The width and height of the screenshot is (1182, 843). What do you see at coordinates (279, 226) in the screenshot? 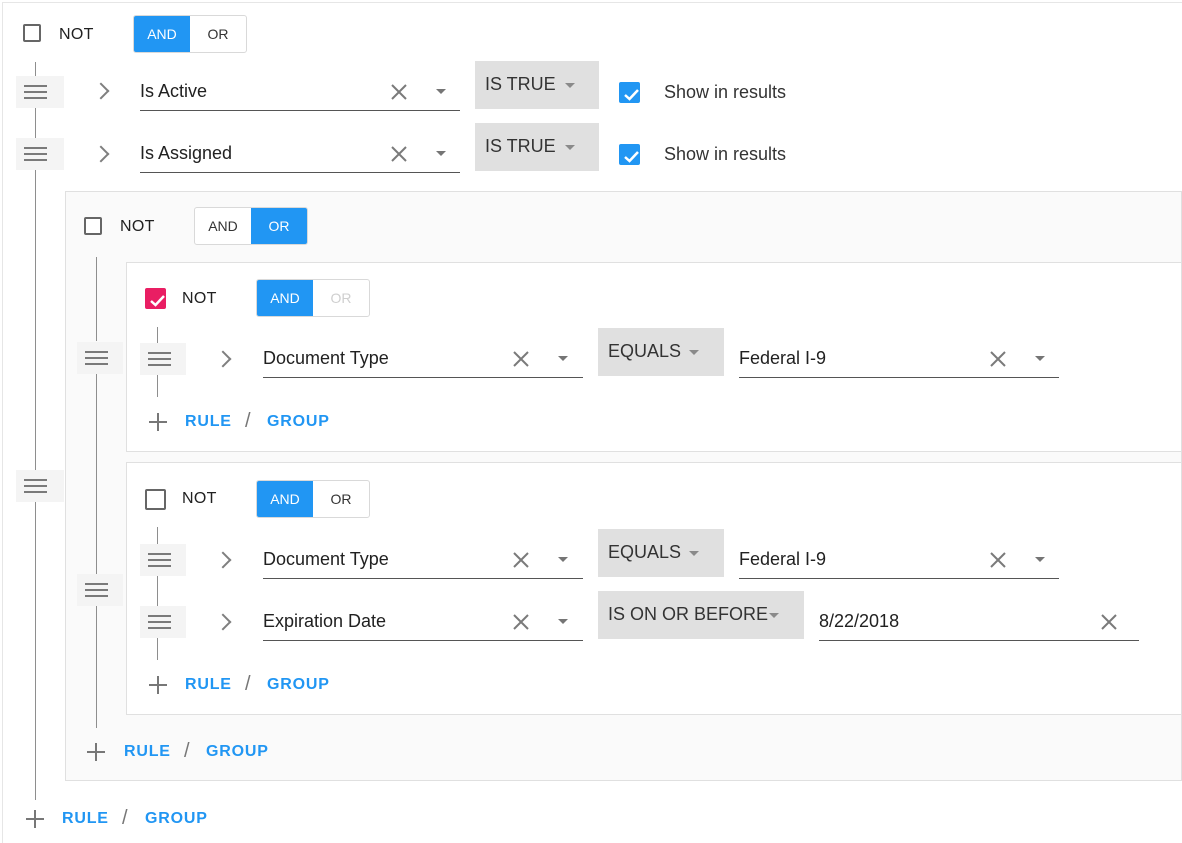
I see `group-or-button: OR` at bounding box center [279, 226].